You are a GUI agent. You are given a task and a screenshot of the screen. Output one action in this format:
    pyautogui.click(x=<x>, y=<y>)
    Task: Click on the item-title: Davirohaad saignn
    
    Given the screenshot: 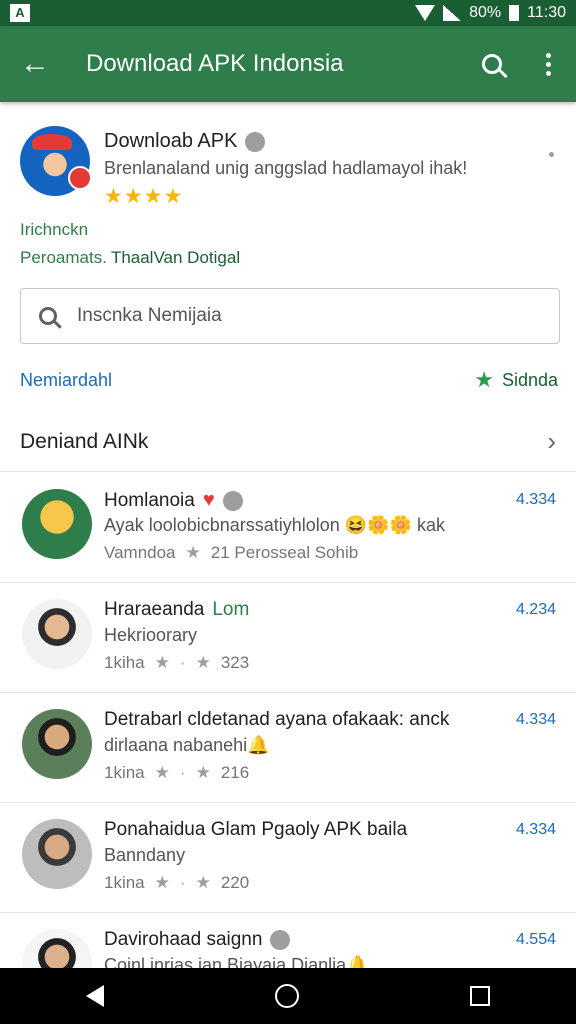 What is the action you would take?
    pyautogui.click(x=183, y=939)
    